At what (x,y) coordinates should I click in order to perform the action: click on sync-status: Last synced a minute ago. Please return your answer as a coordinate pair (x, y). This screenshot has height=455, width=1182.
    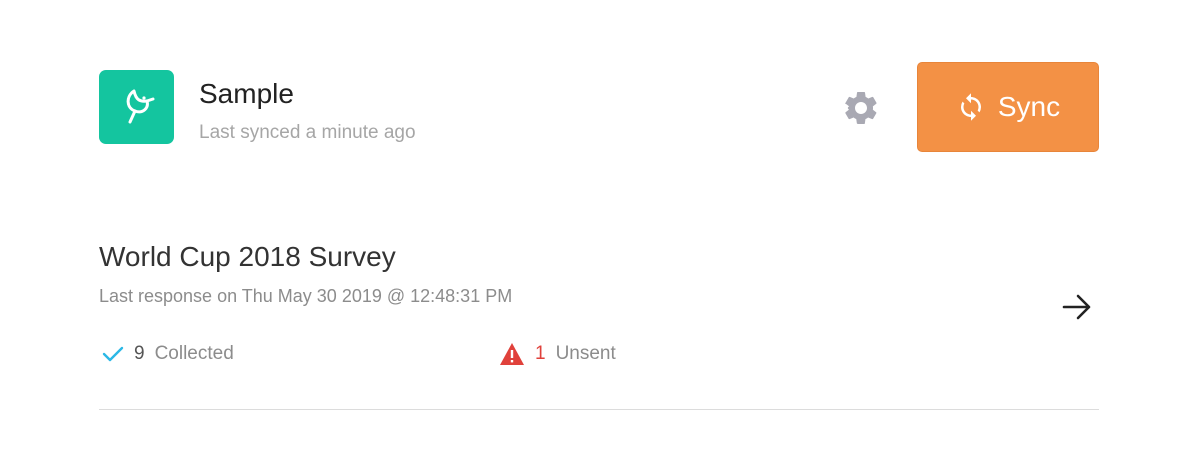
    Looking at the image, I should click on (307, 132).